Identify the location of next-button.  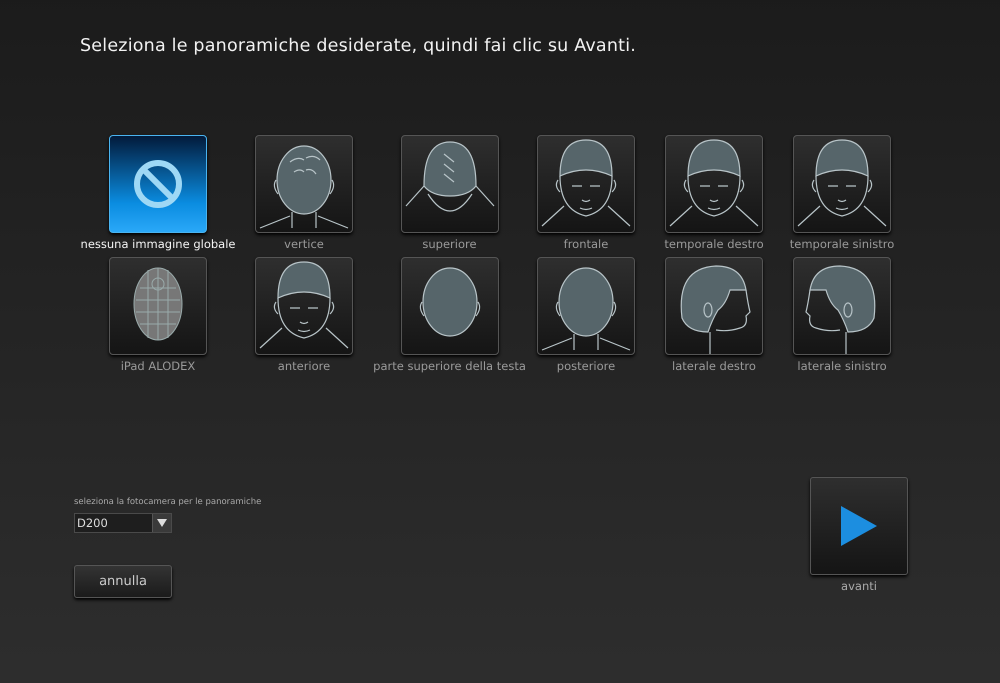
(859, 526).